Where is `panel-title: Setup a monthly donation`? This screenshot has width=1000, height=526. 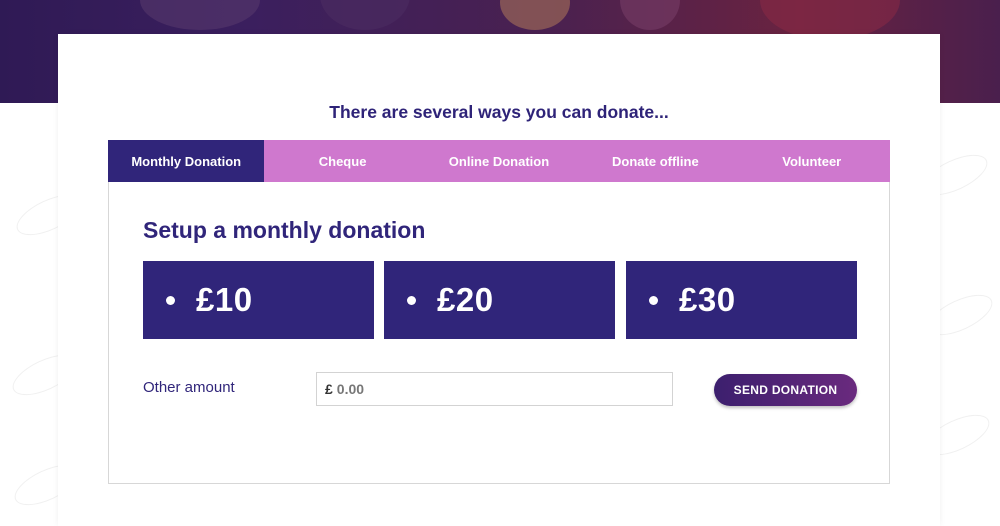
panel-title: Setup a monthly donation is located at coordinates (284, 230).